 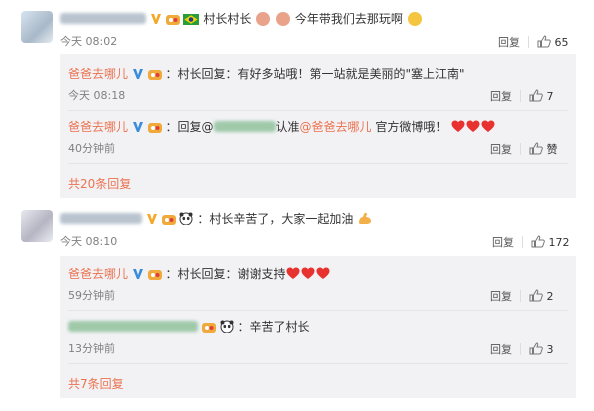 What do you see at coordinates (263, 19) in the screenshot?
I see `monkey-emoji-icon` at bounding box center [263, 19].